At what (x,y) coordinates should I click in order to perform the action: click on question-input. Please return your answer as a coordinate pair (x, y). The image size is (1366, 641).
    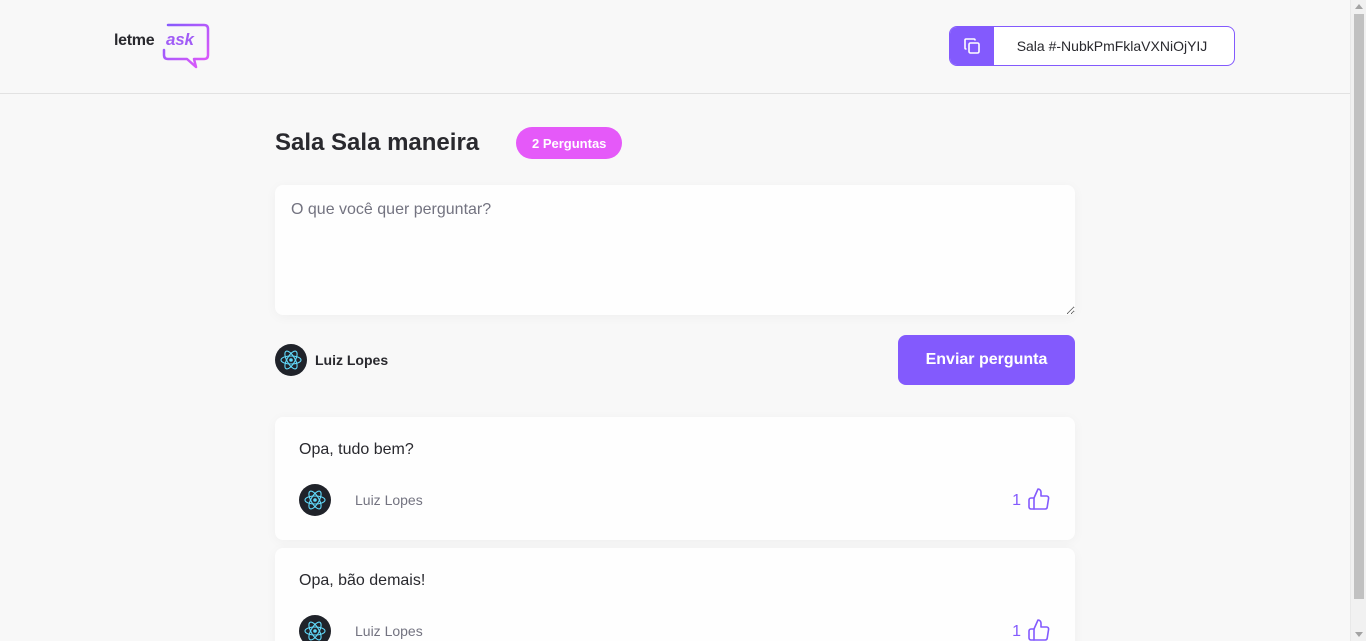
    Looking at the image, I should click on (675, 250).